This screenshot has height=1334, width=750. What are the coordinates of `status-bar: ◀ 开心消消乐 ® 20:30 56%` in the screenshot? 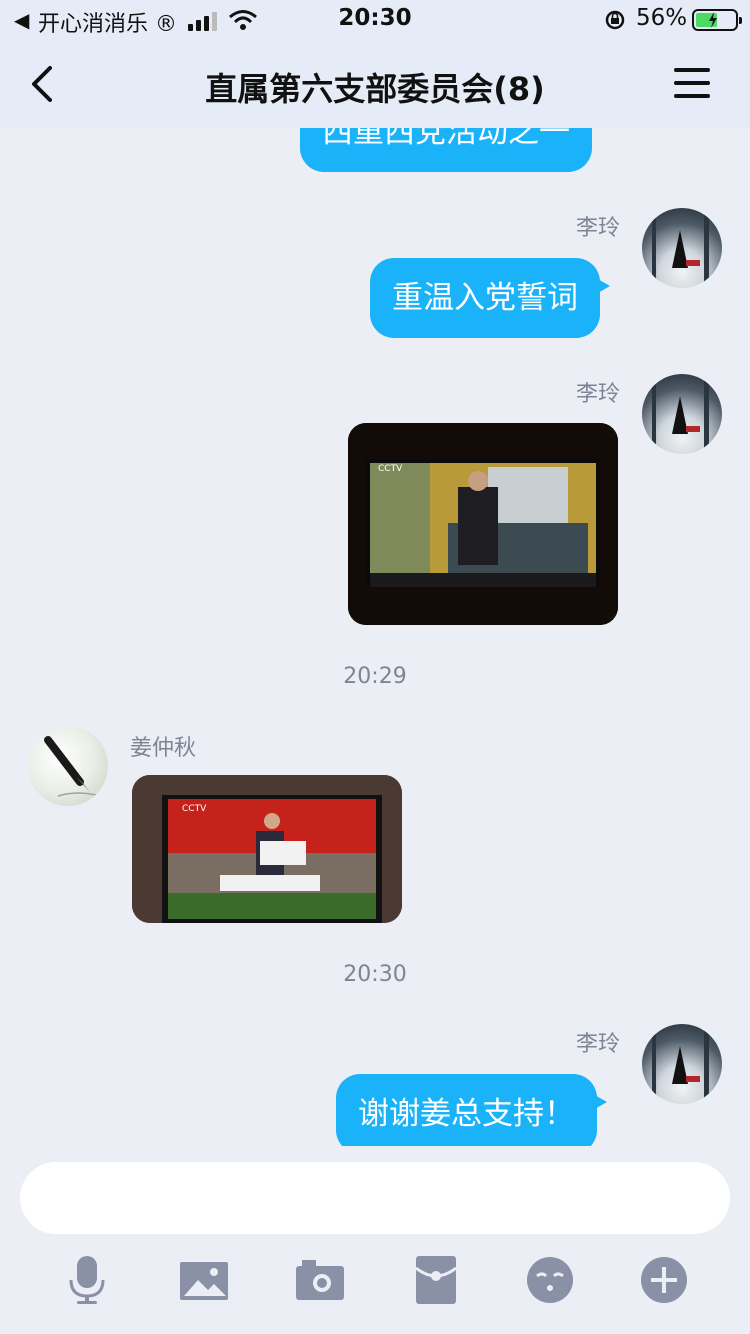 It's located at (375, 20).